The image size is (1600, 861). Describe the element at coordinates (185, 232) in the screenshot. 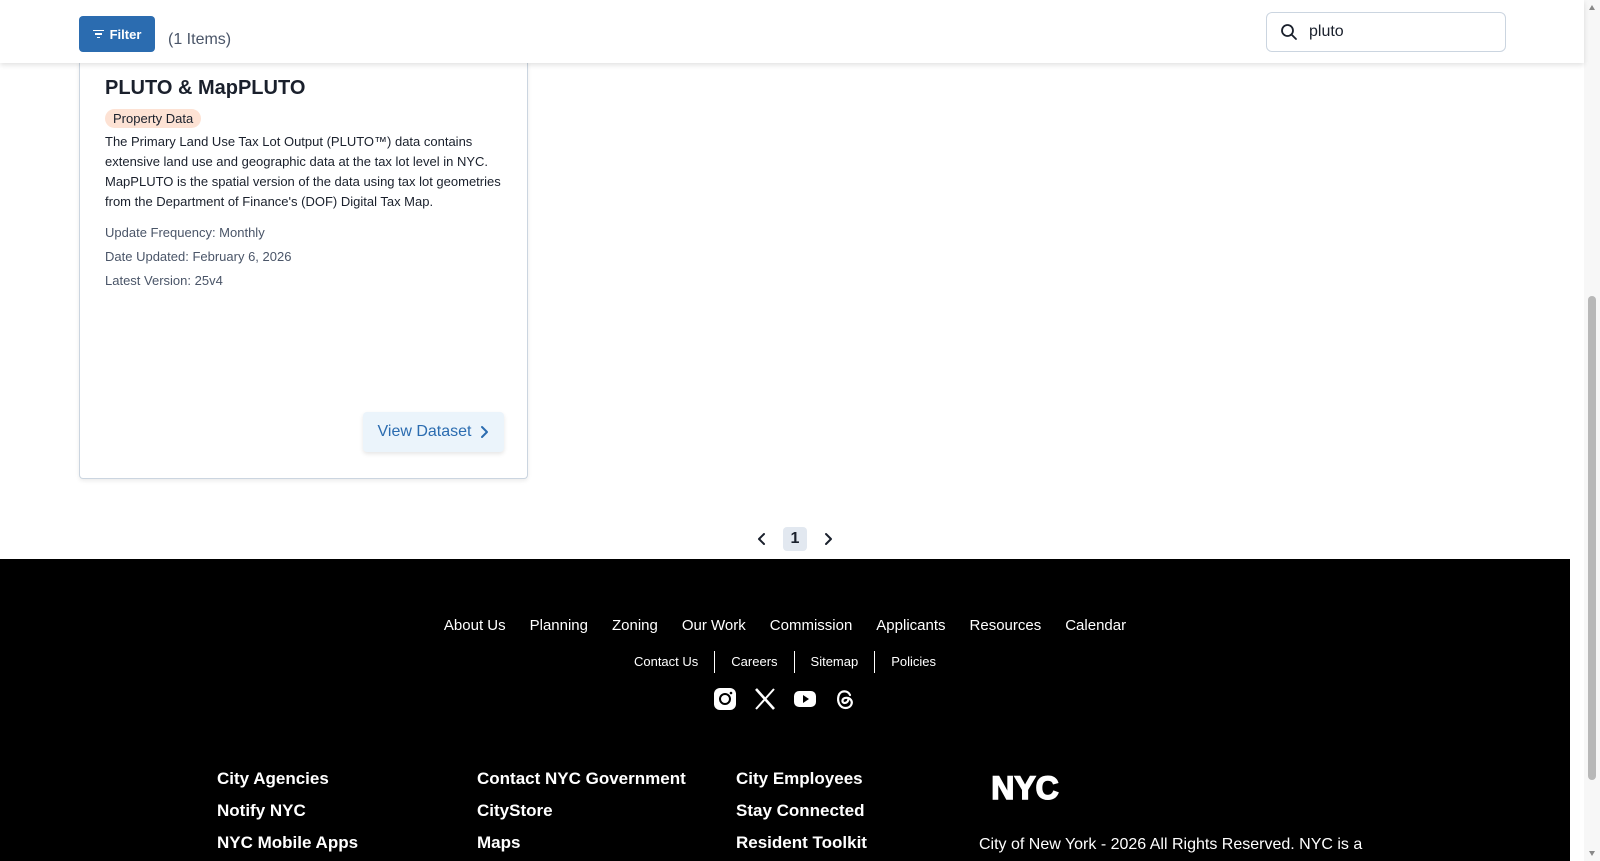

I see `update-frequency: Update Frequency: Monthly` at that location.